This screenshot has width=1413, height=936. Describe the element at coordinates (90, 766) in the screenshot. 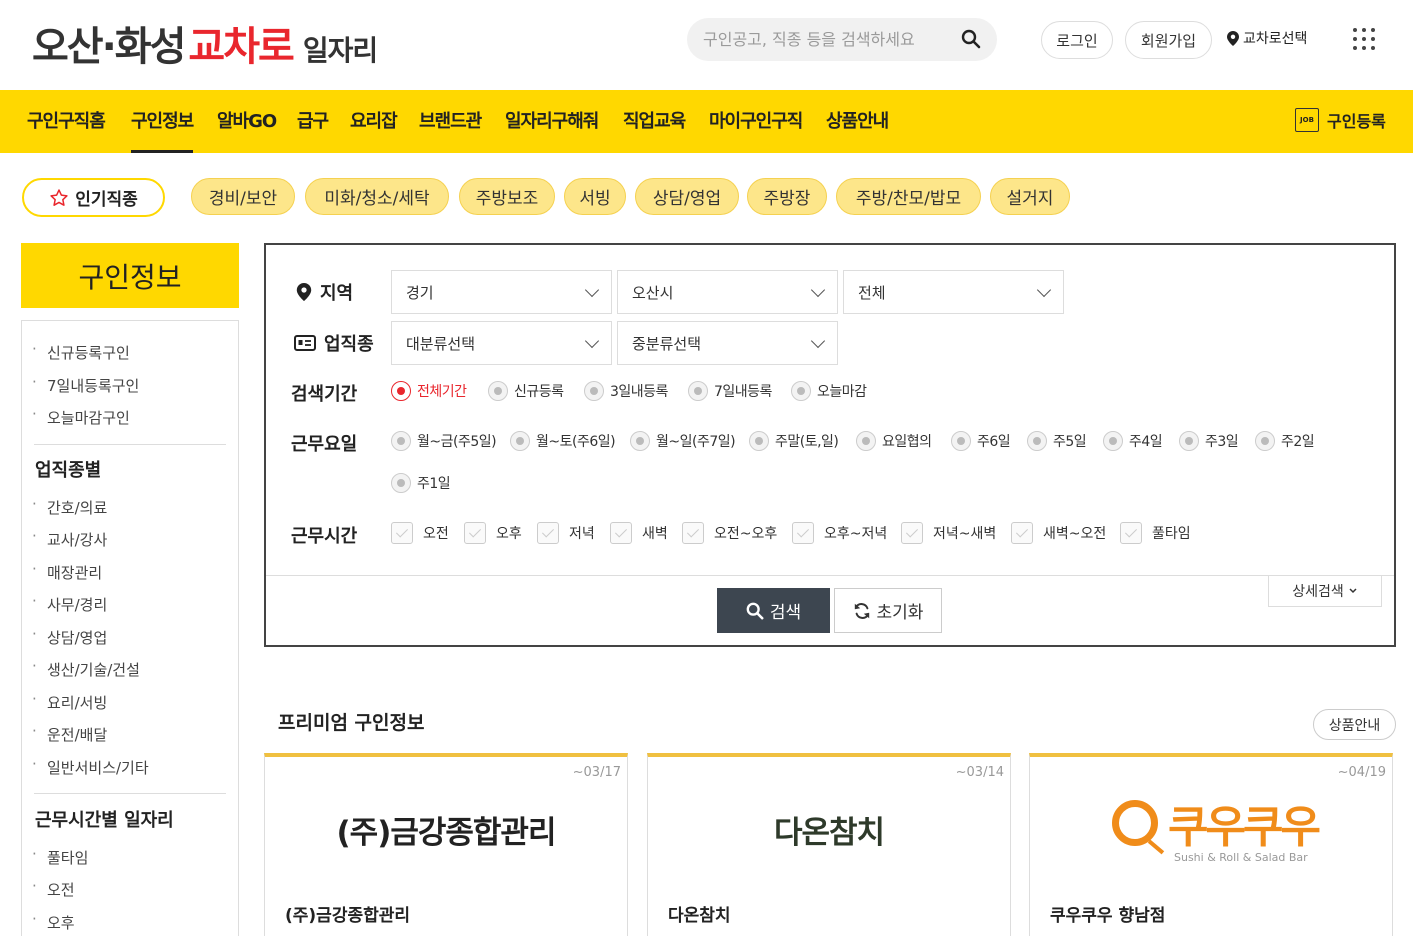

I see `sidebar-item-job: 일반서비스/기타` at that location.